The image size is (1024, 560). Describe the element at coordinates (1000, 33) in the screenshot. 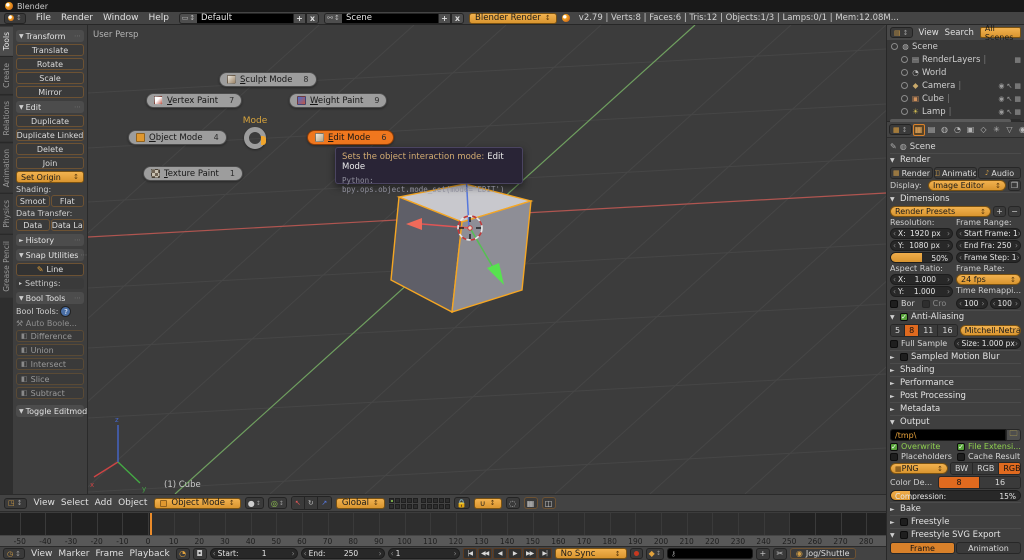

I see `outliner-scope-dropdown: All Scenes` at that location.